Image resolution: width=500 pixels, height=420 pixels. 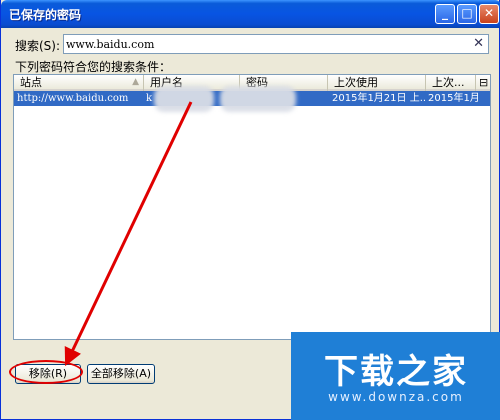 What do you see at coordinates (79, 83) in the screenshot?
I see `column-site: 站点 ▲` at bounding box center [79, 83].